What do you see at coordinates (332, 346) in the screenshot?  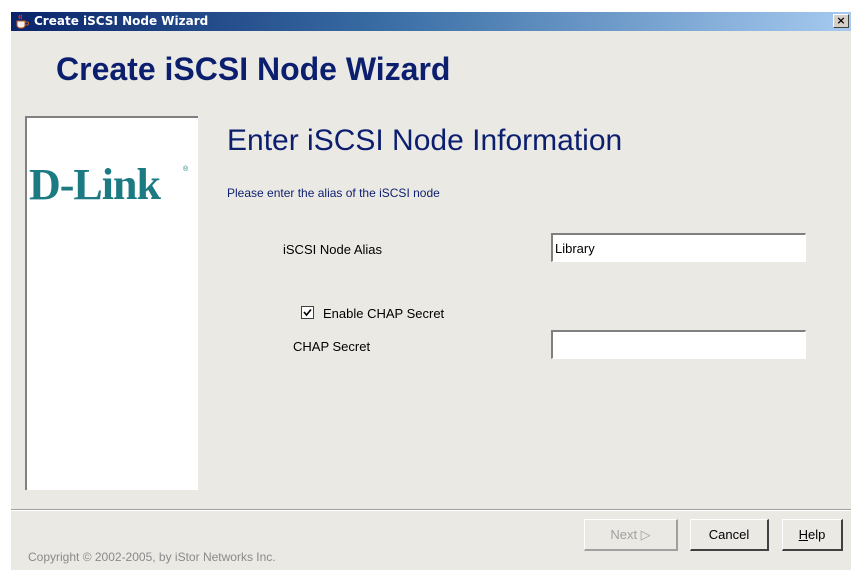 I see `chap-secret-label: CHAP Secret` at bounding box center [332, 346].